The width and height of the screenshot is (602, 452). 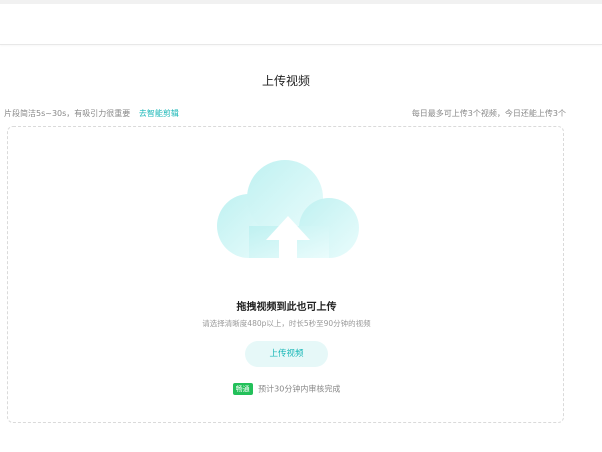 What do you see at coordinates (286, 323) in the screenshot?
I see `video-requirement: 请选择清晰度480p以上，时长5秒至90分钟的视频` at bounding box center [286, 323].